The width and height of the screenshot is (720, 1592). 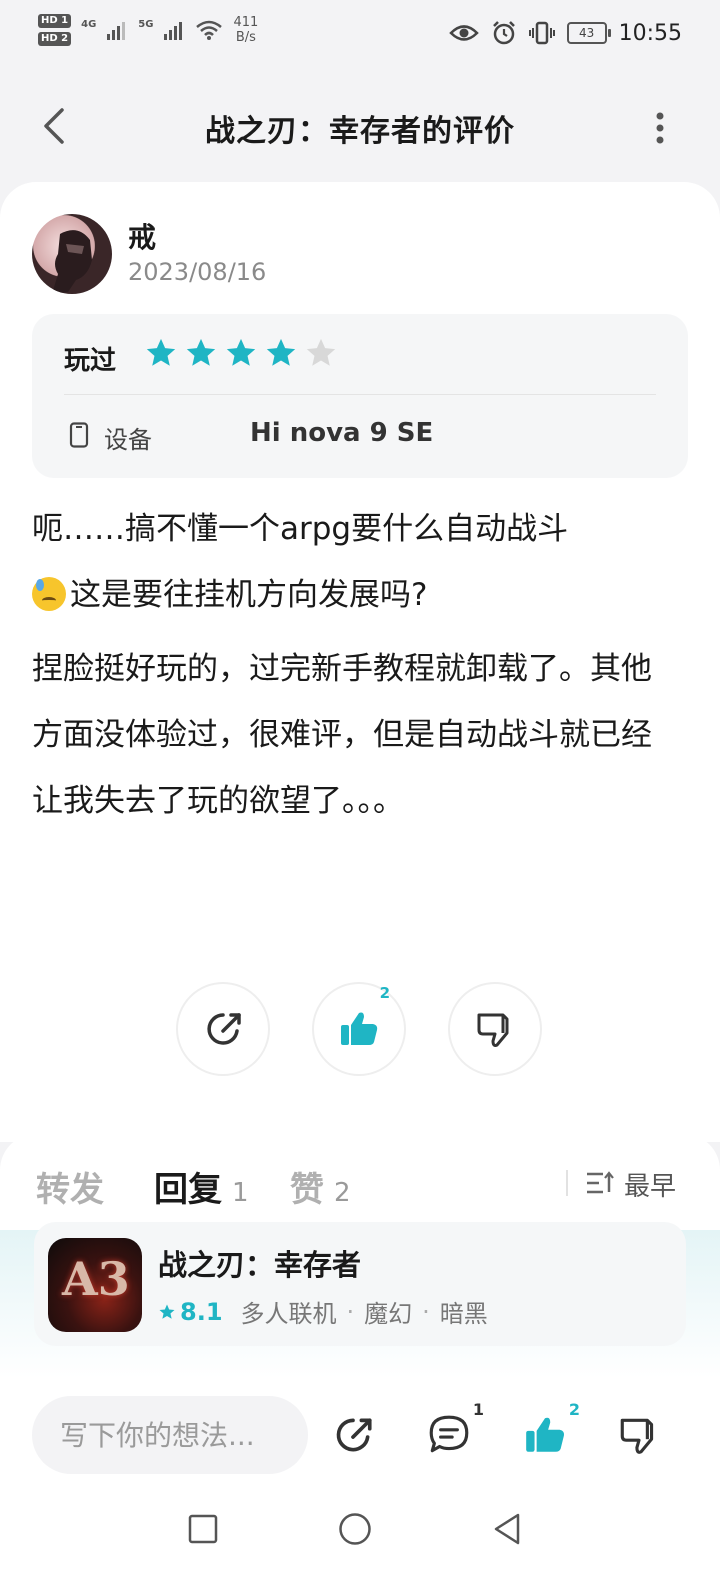 I want to click on app-name: 战之刃：幸存者, so click(x=260, y=1265).